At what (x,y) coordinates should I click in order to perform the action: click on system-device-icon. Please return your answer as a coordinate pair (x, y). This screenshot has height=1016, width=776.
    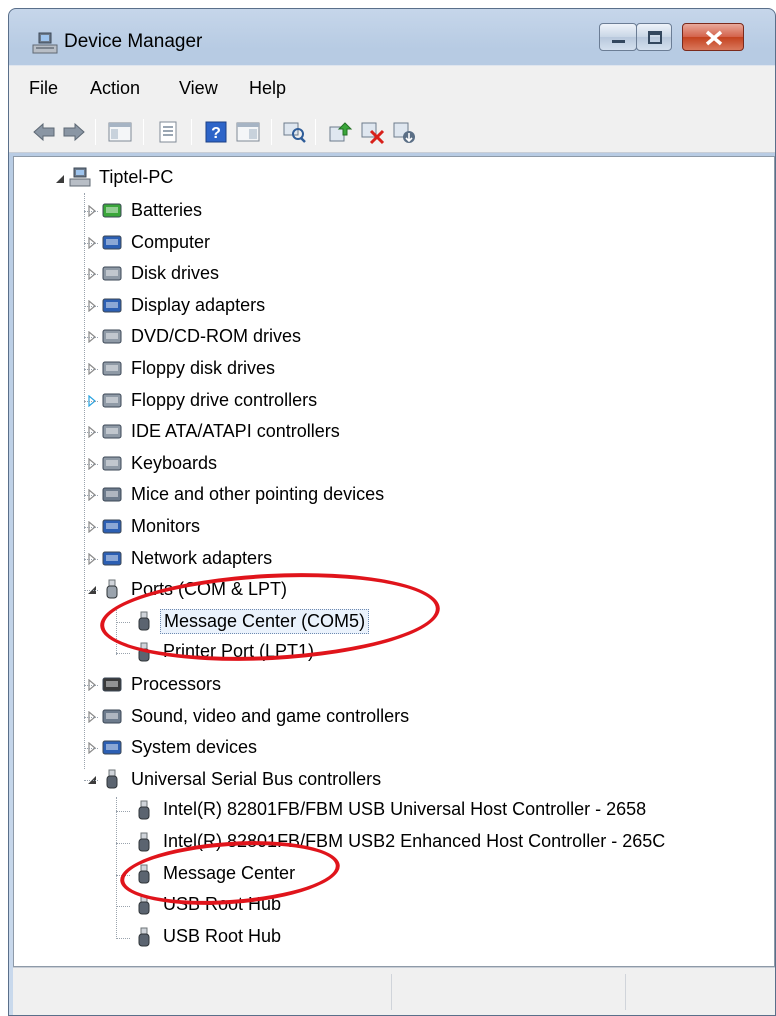
    Looking at the image, I should click on (112, 747).